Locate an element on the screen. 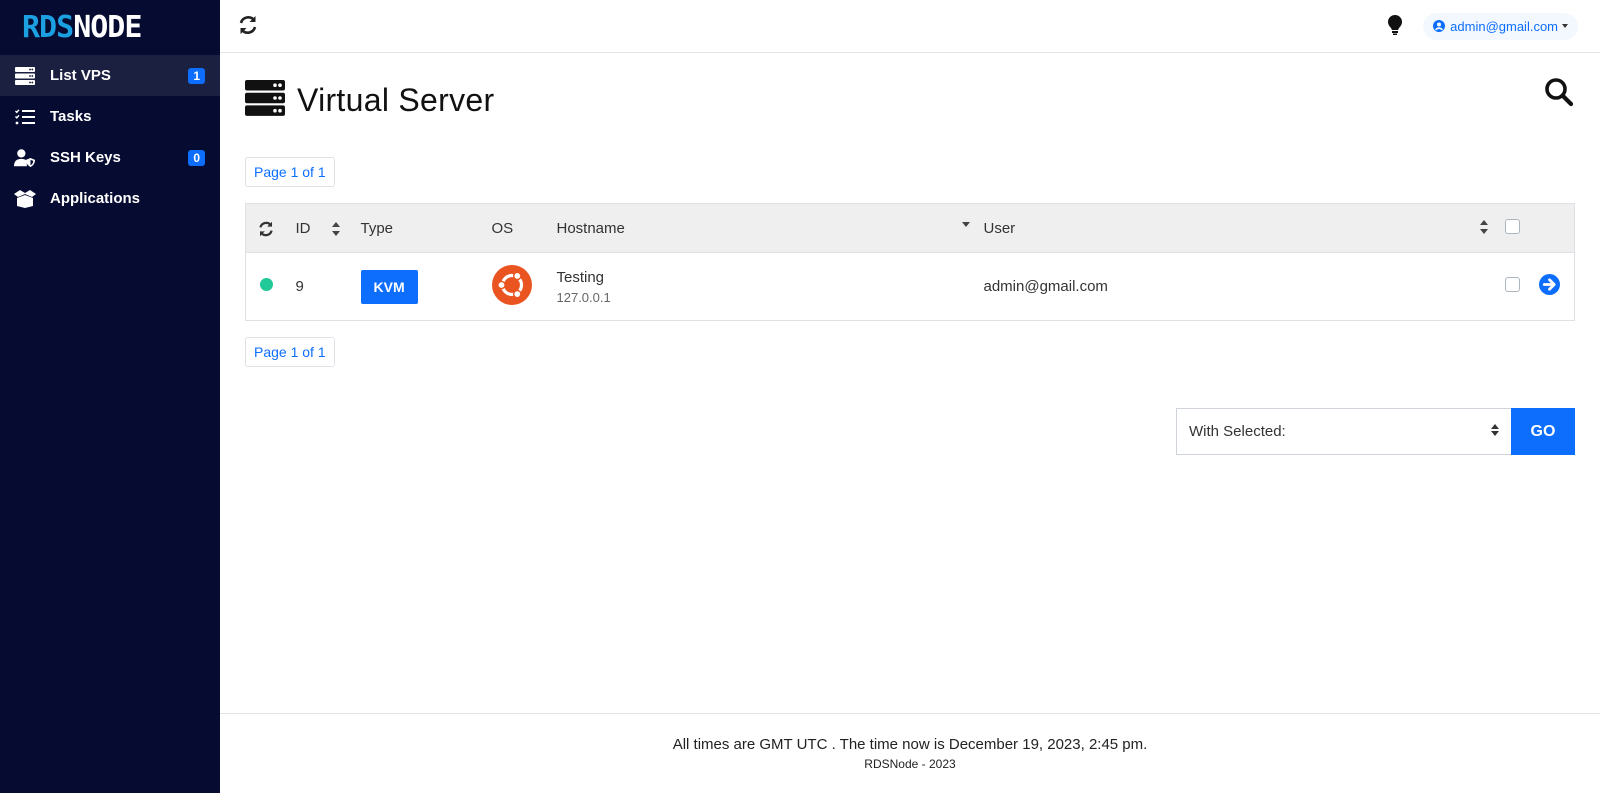 This screenshot has width=1600, height=793. actions-header is located at coordinates (1556, 228).